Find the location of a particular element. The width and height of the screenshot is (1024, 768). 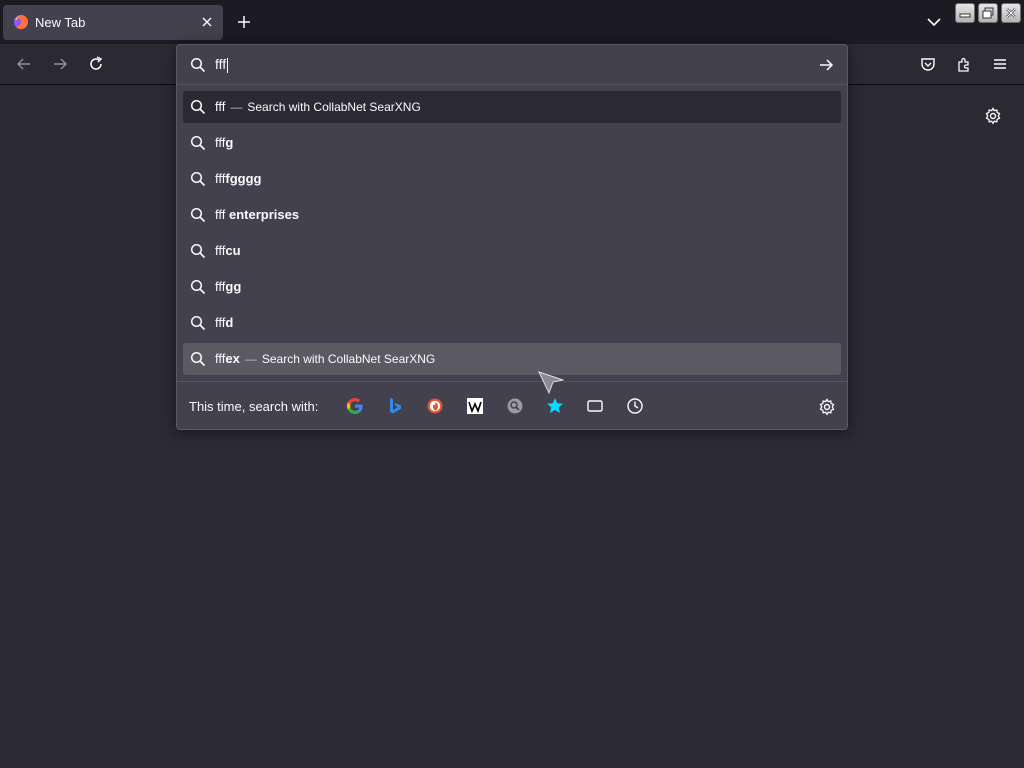

result-suggestion: cu is located at coordinates (233, 250).